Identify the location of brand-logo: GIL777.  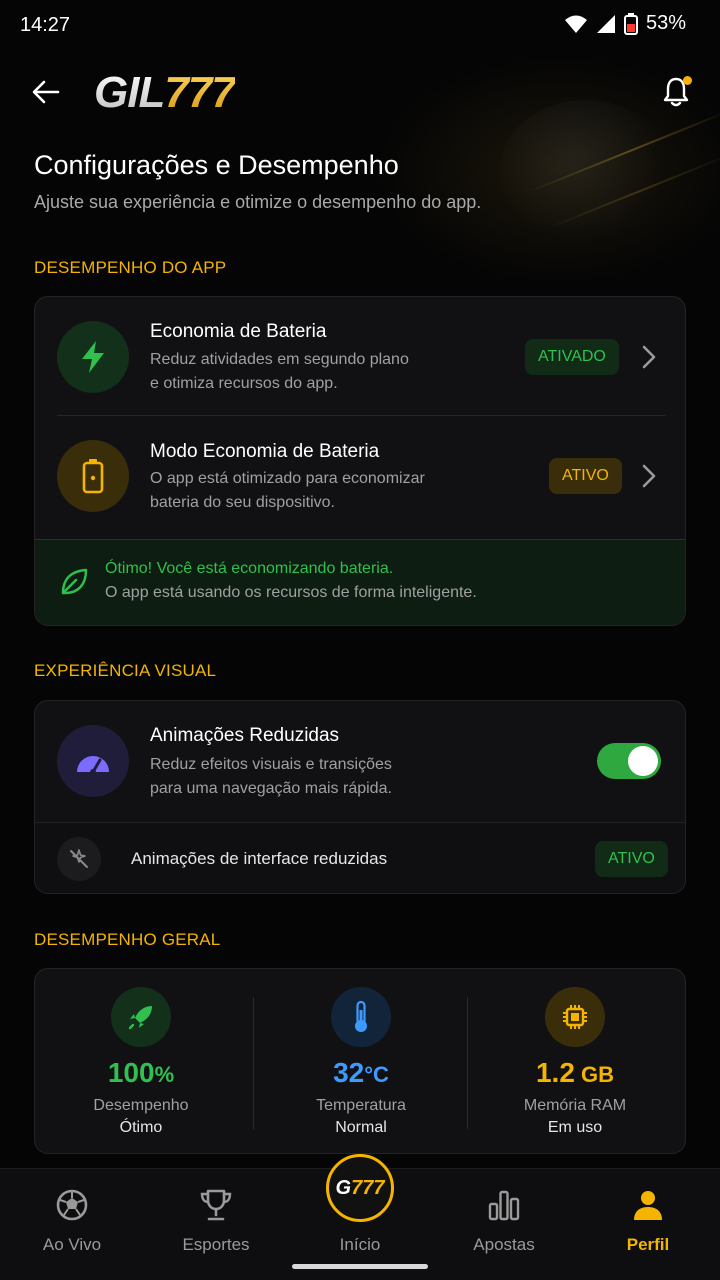
(165, 93).